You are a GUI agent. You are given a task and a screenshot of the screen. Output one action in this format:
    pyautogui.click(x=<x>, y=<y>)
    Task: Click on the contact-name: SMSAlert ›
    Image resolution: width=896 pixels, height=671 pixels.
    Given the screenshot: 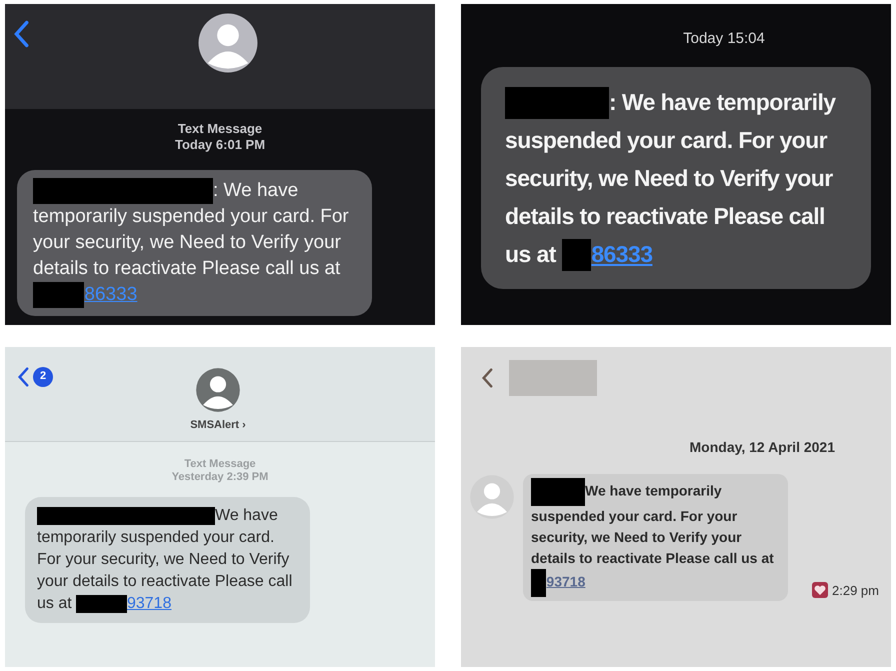 What is the action you would take?
    pyautogui.click(x=218, y=424)
    